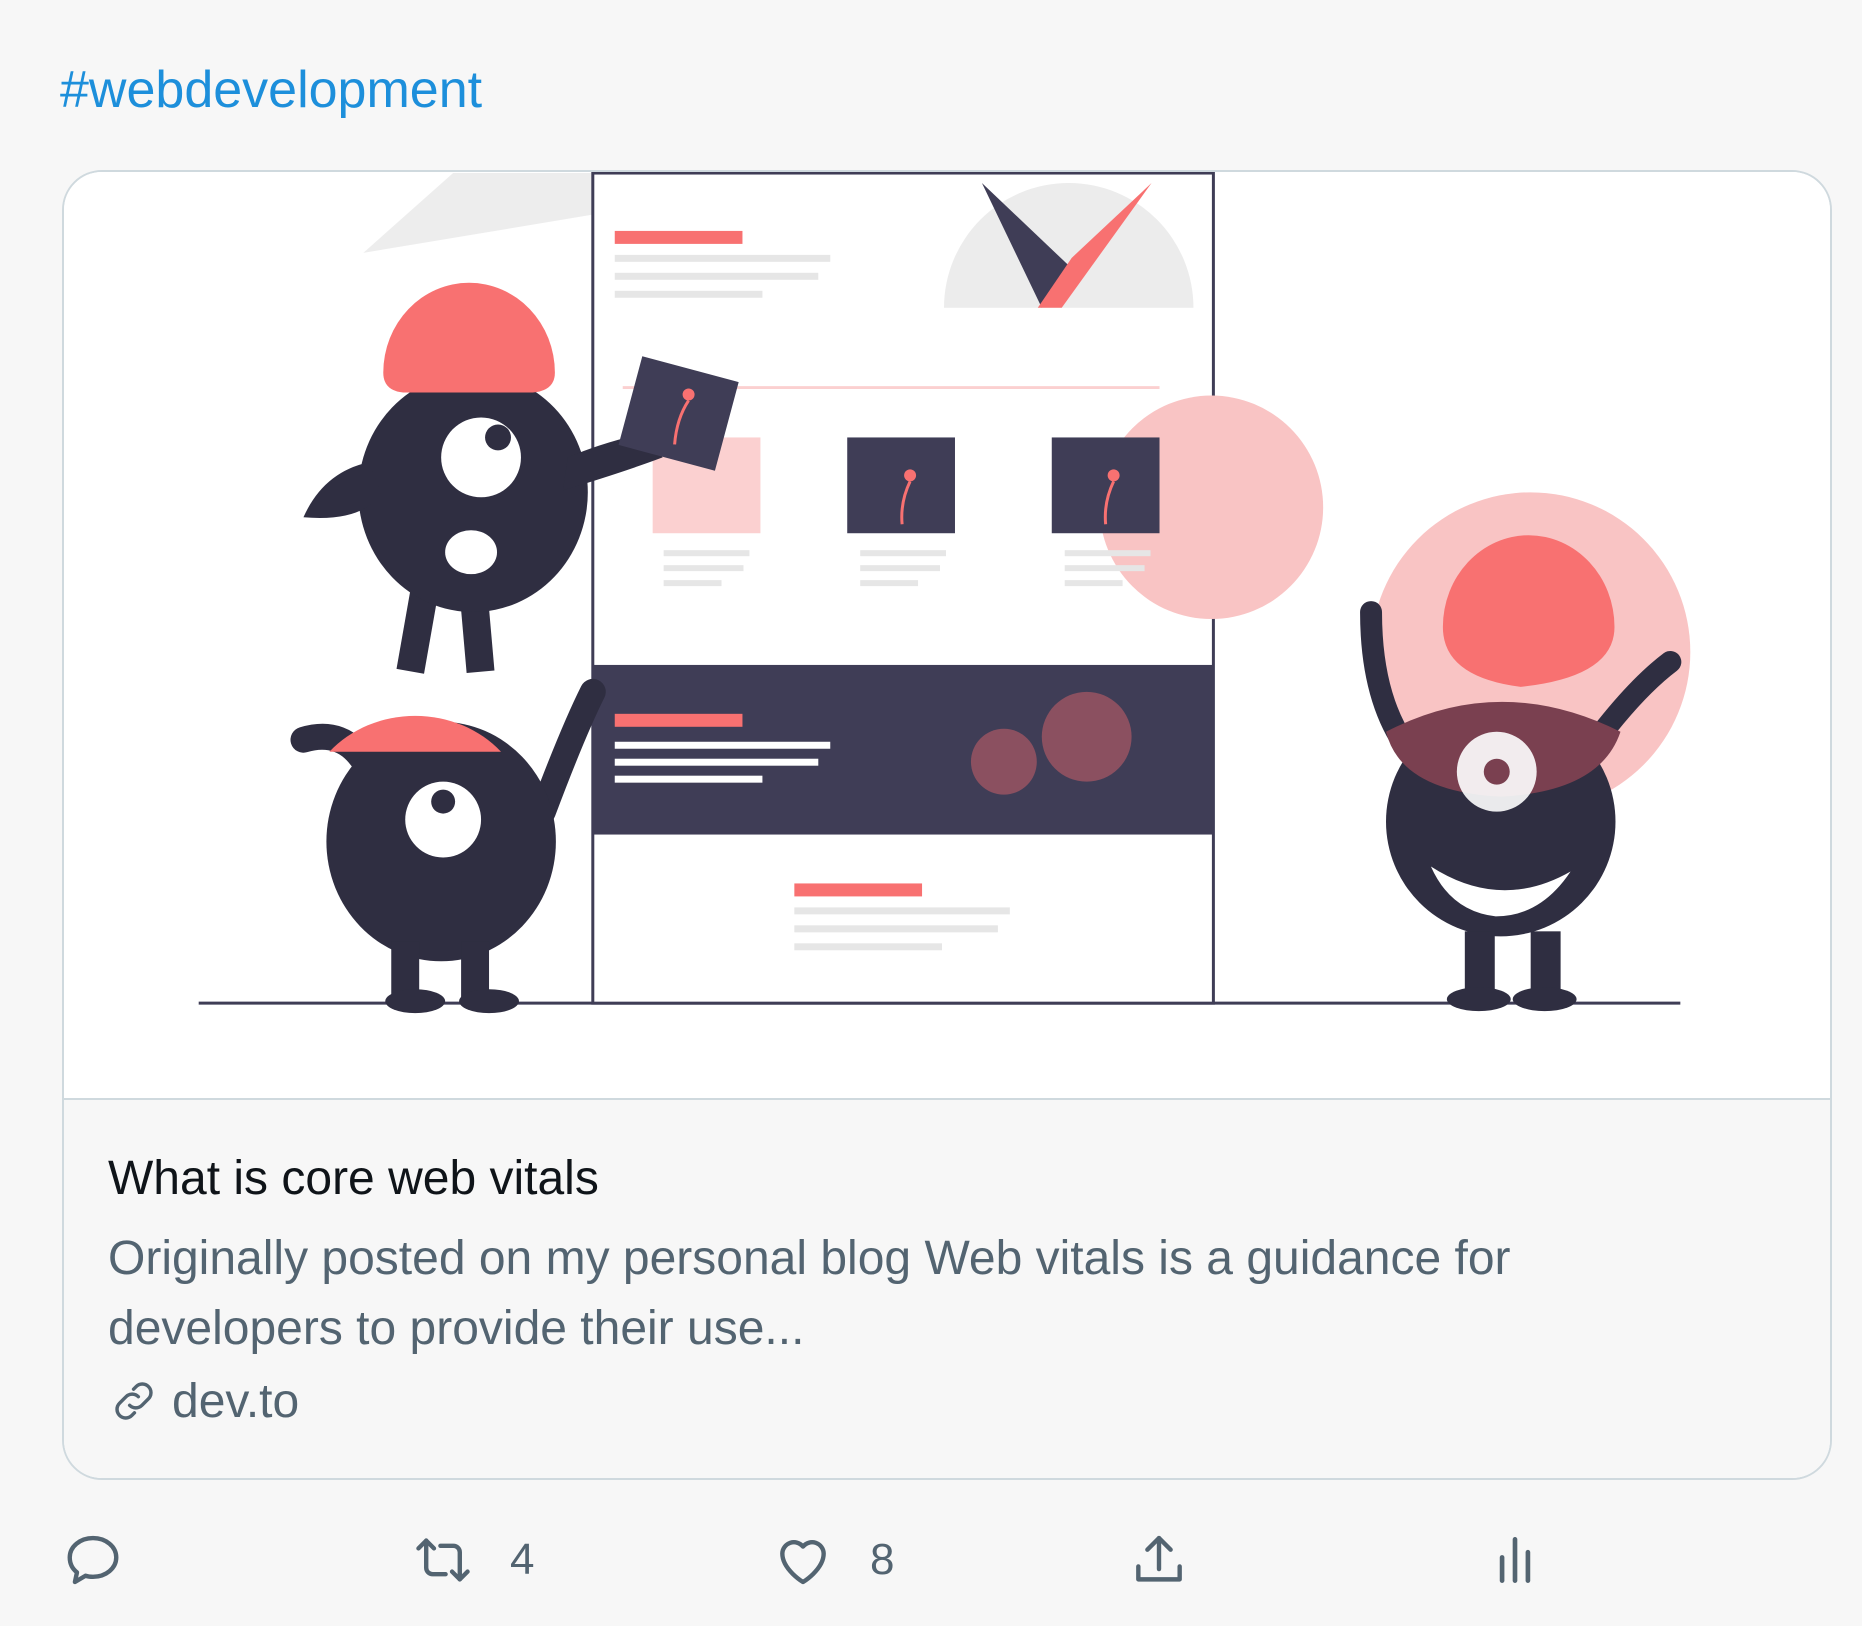 This screenshot has height=1626, width=1862. I want to click on analytics-icon, so click(1515, 1560).